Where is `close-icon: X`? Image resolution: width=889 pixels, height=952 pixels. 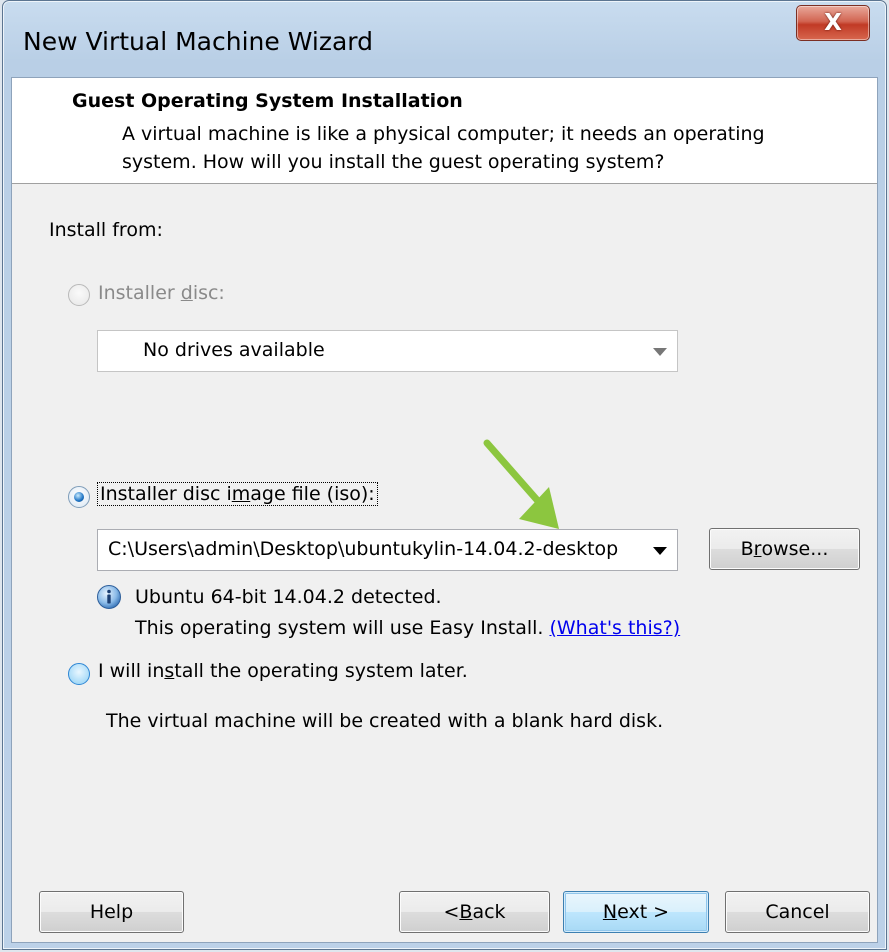
close-icon: X is located at coordinates (833, 23).